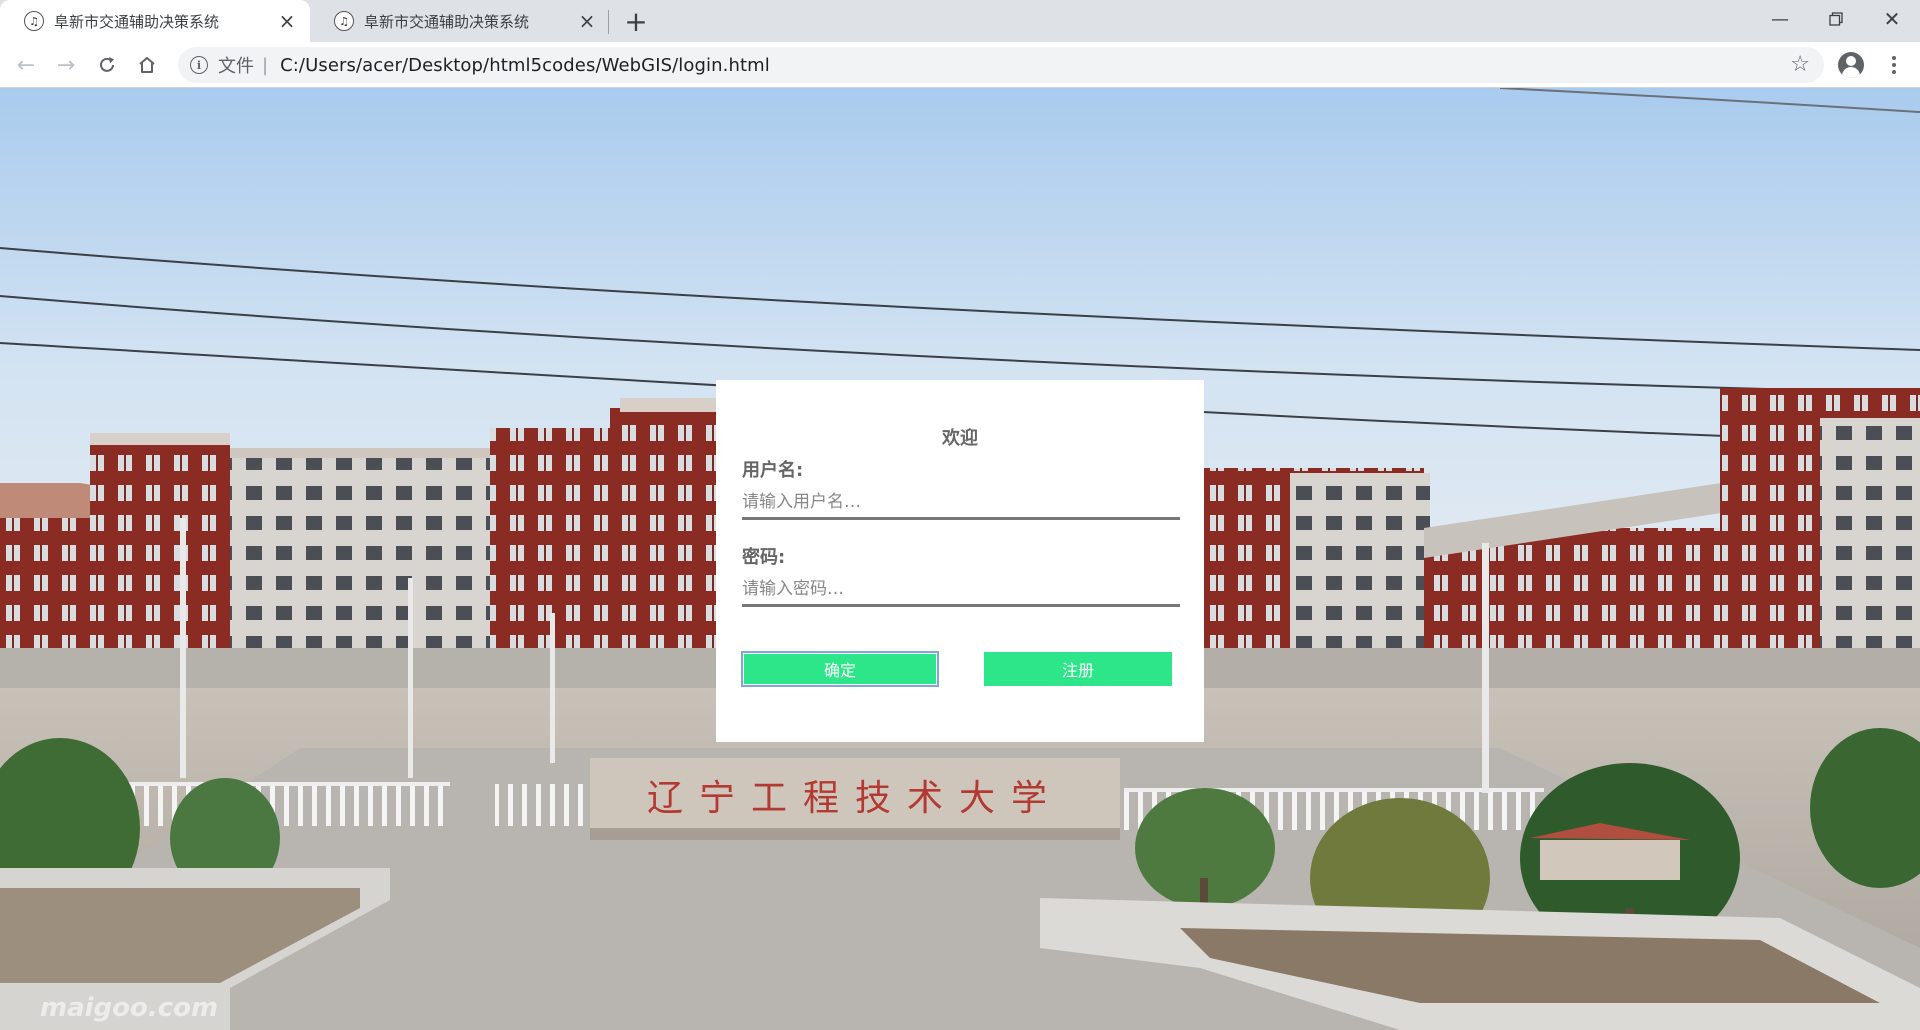  I want to click on bookmark-star-icon: ☆, so click(1800, 64).